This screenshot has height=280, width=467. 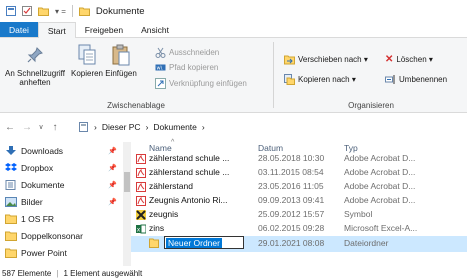 I want to click on move-to-button: Verschieben nach ▾, so click(x=326, y=59).